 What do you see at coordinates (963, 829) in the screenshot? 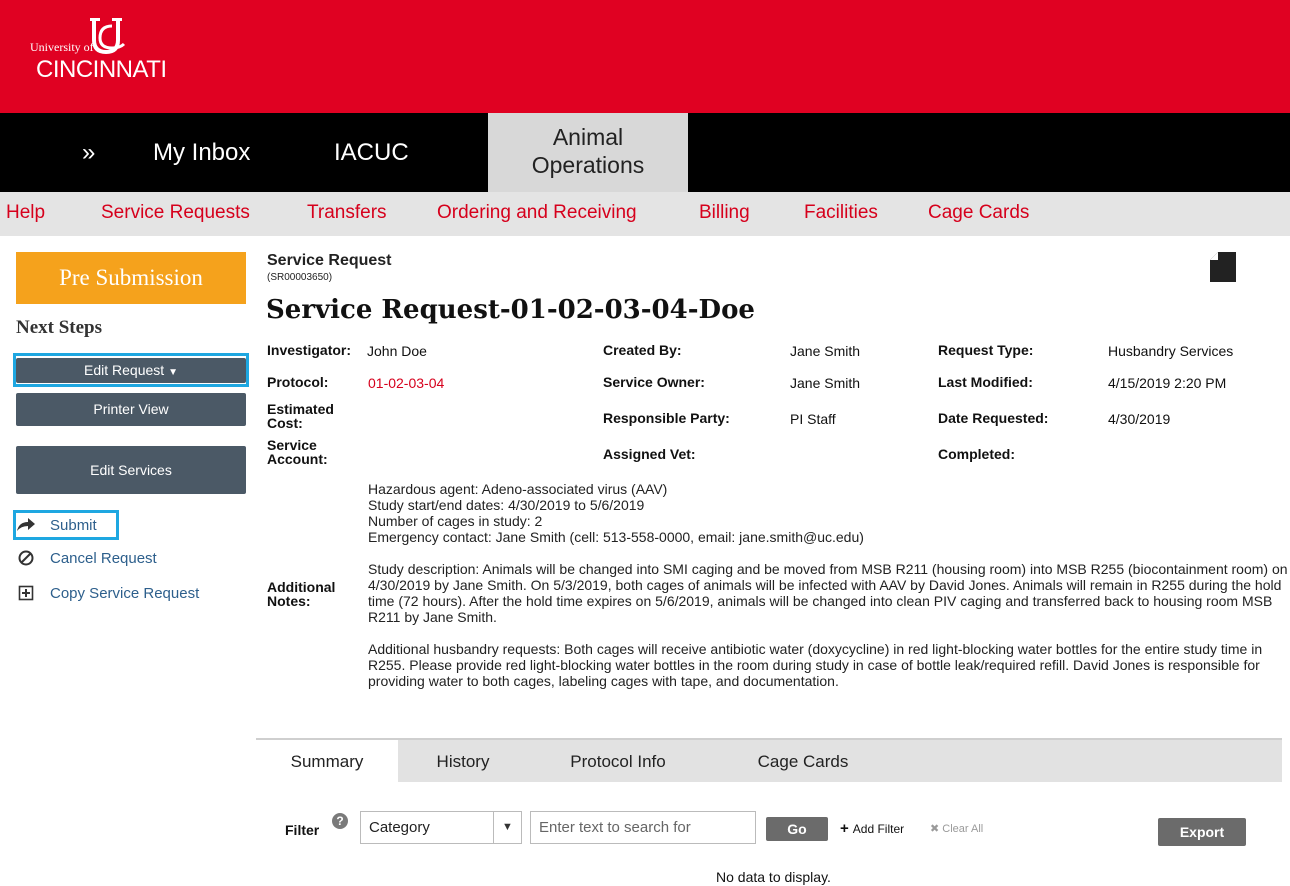
I see `clear-all-label: Clear All` at bounding box center [963, 829].